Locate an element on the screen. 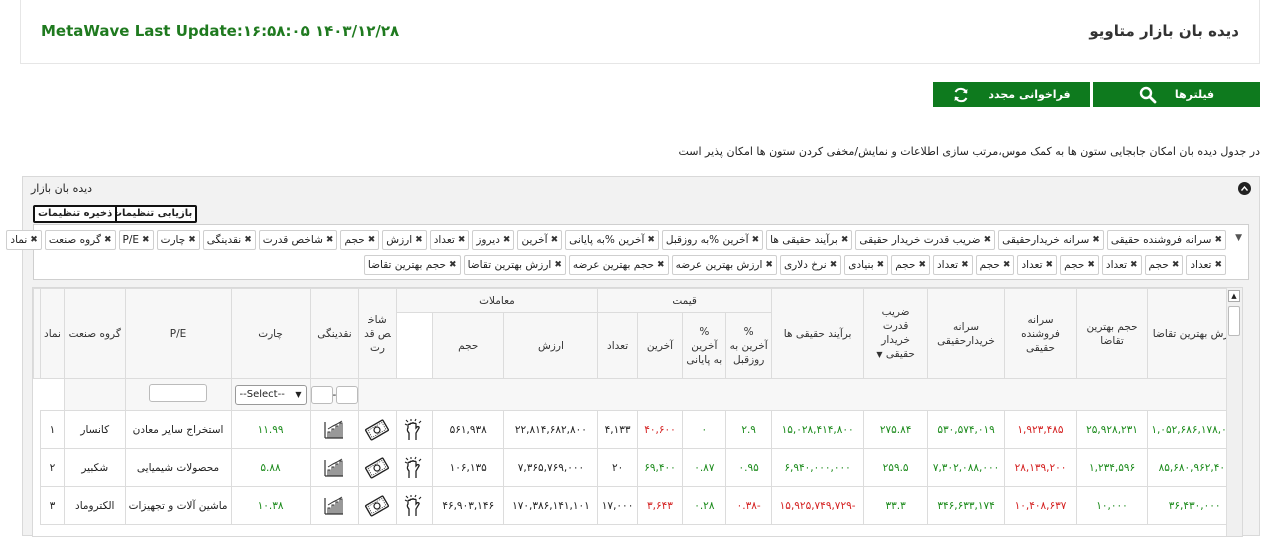 The height and width of the screenshot is (537, 1268). column-tag: ✖ ارزش بهترین عرضه is located at coordinates (724, 265).